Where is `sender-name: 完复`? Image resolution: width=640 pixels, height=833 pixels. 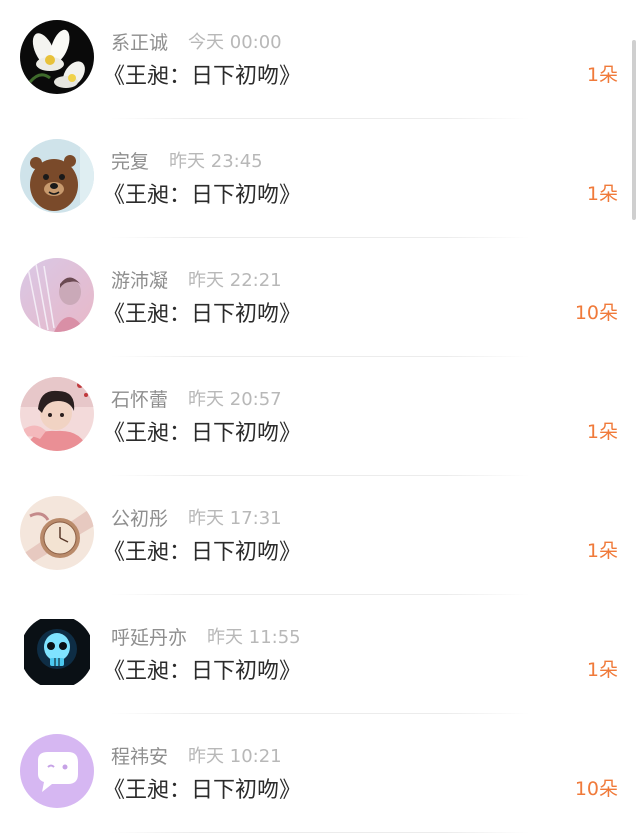
sender-name: 完复 is located at coordinates (130, 160).